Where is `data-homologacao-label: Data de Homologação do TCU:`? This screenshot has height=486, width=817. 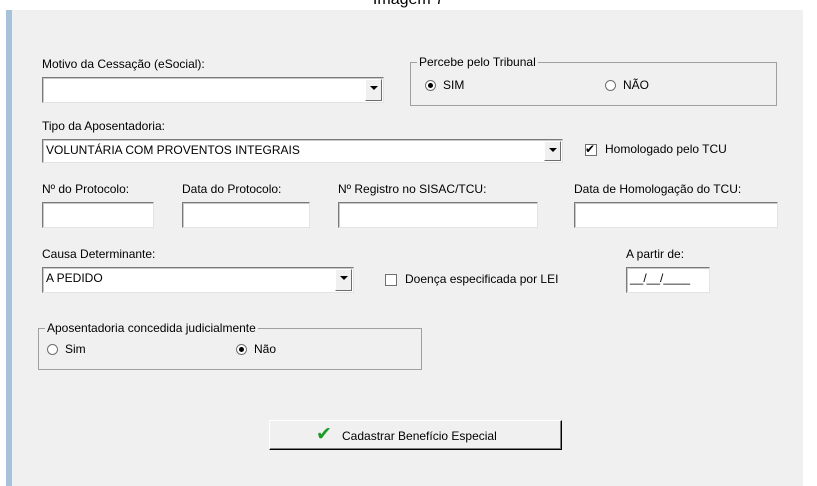
data-homologacao-label: Data de Homologação do TCU: is located at coordinates (658, 189).